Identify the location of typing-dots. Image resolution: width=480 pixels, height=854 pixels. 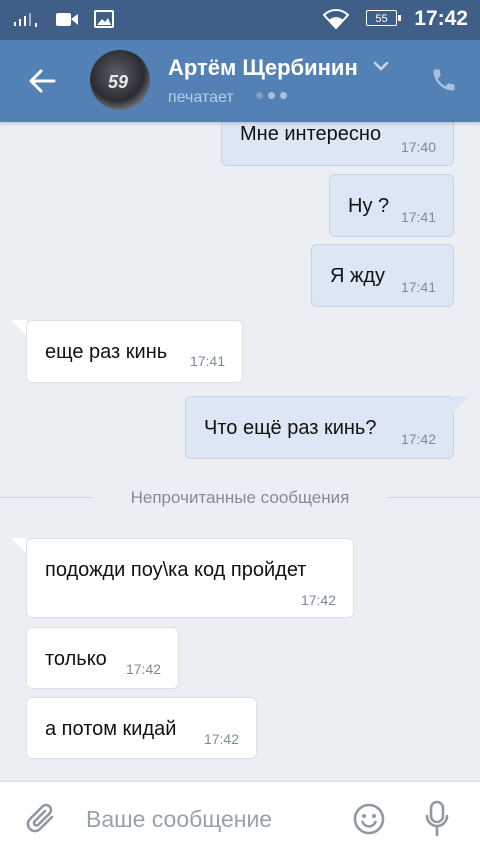
(271, 95).